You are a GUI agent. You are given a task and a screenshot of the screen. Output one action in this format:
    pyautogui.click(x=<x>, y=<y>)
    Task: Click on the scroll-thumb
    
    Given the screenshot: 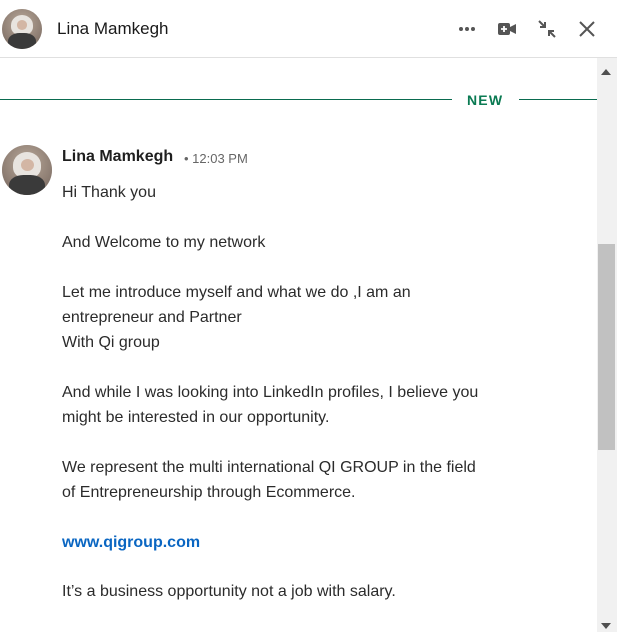 What is the action you would take?
    pyautogui.click(x=606, y=347)
    